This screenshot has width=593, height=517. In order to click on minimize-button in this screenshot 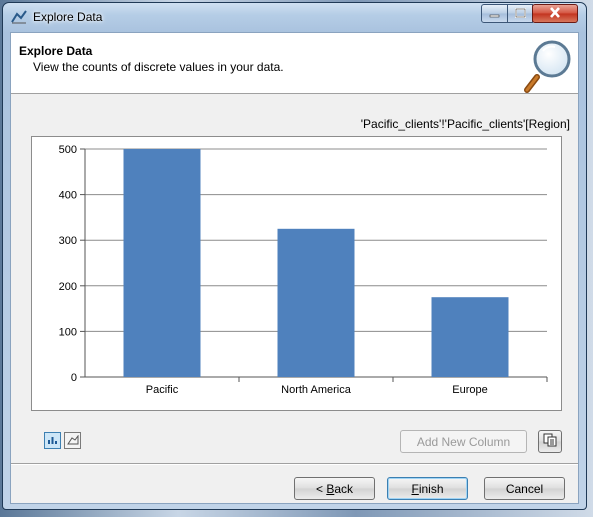, I will do `click(494, 13)`.